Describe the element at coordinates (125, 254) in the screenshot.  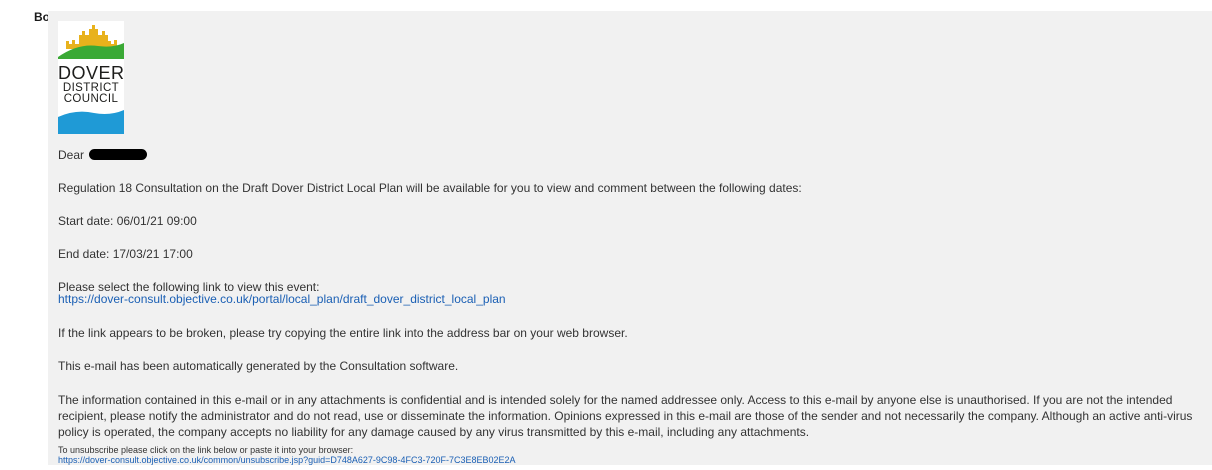
I see `end-date: End date: 17/03/21 17:00` at that location.